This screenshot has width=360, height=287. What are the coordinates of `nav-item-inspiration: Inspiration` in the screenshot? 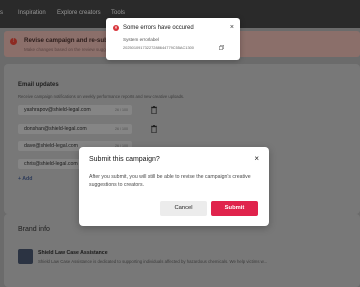 It's located at (32, 13).